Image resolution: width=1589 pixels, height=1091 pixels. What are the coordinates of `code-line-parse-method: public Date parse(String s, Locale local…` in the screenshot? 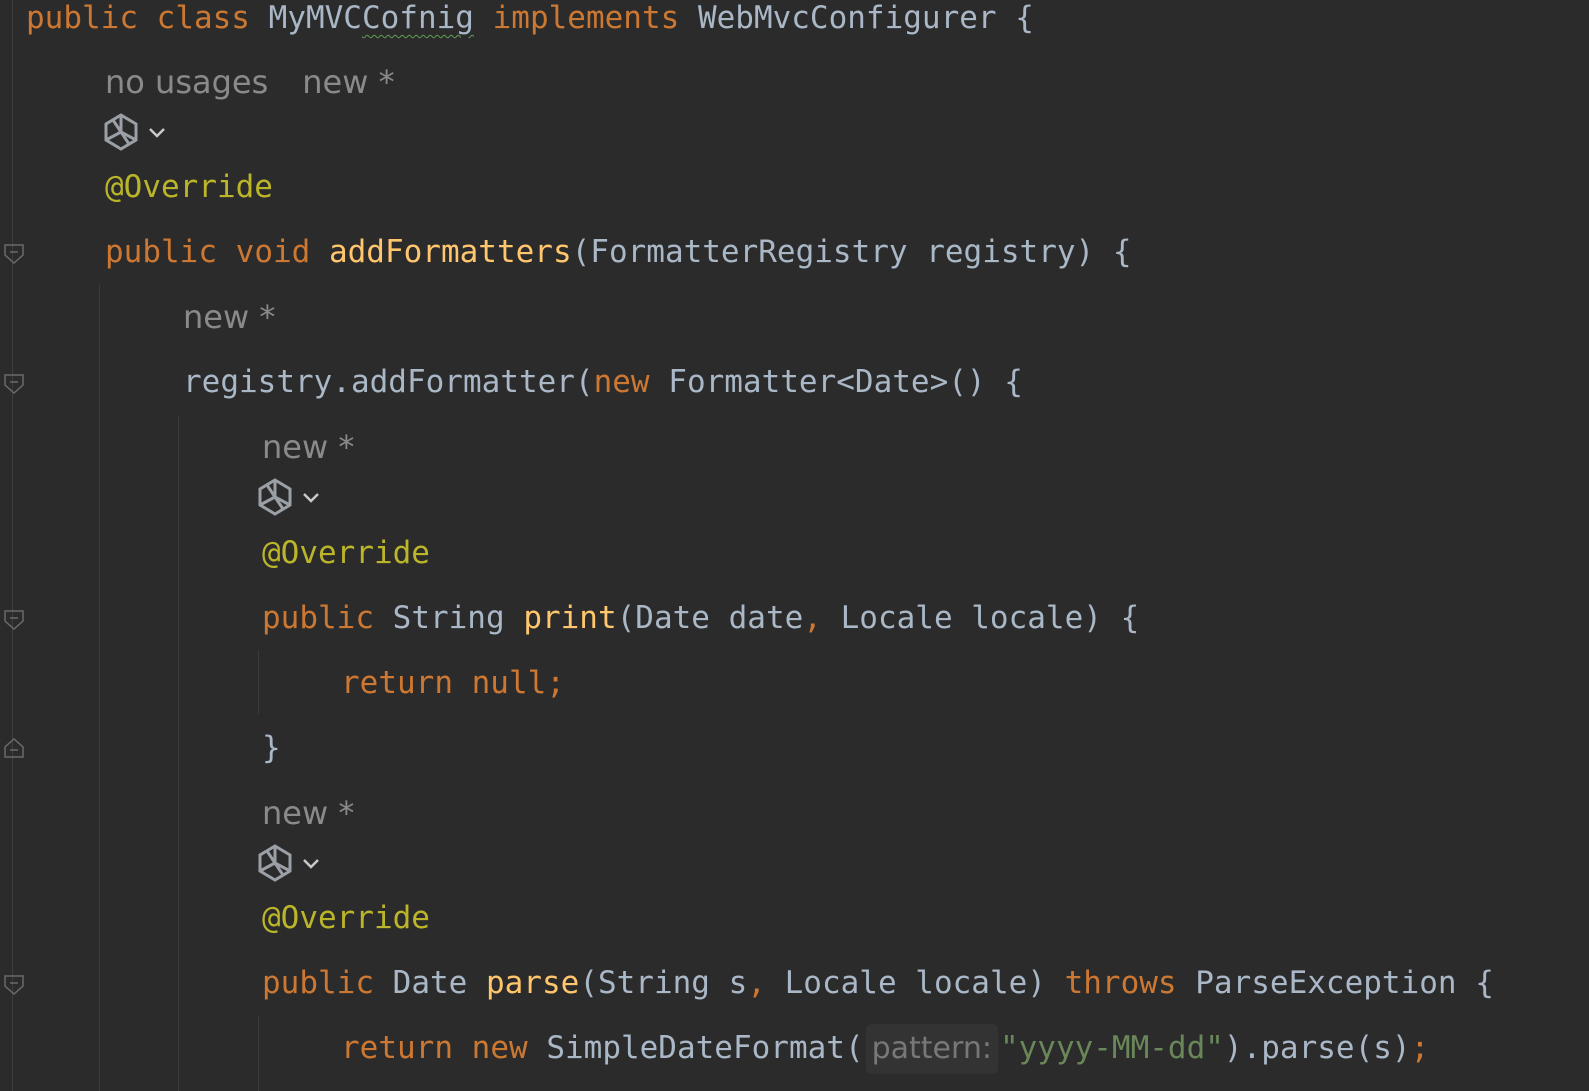 It's located at (878, 983).